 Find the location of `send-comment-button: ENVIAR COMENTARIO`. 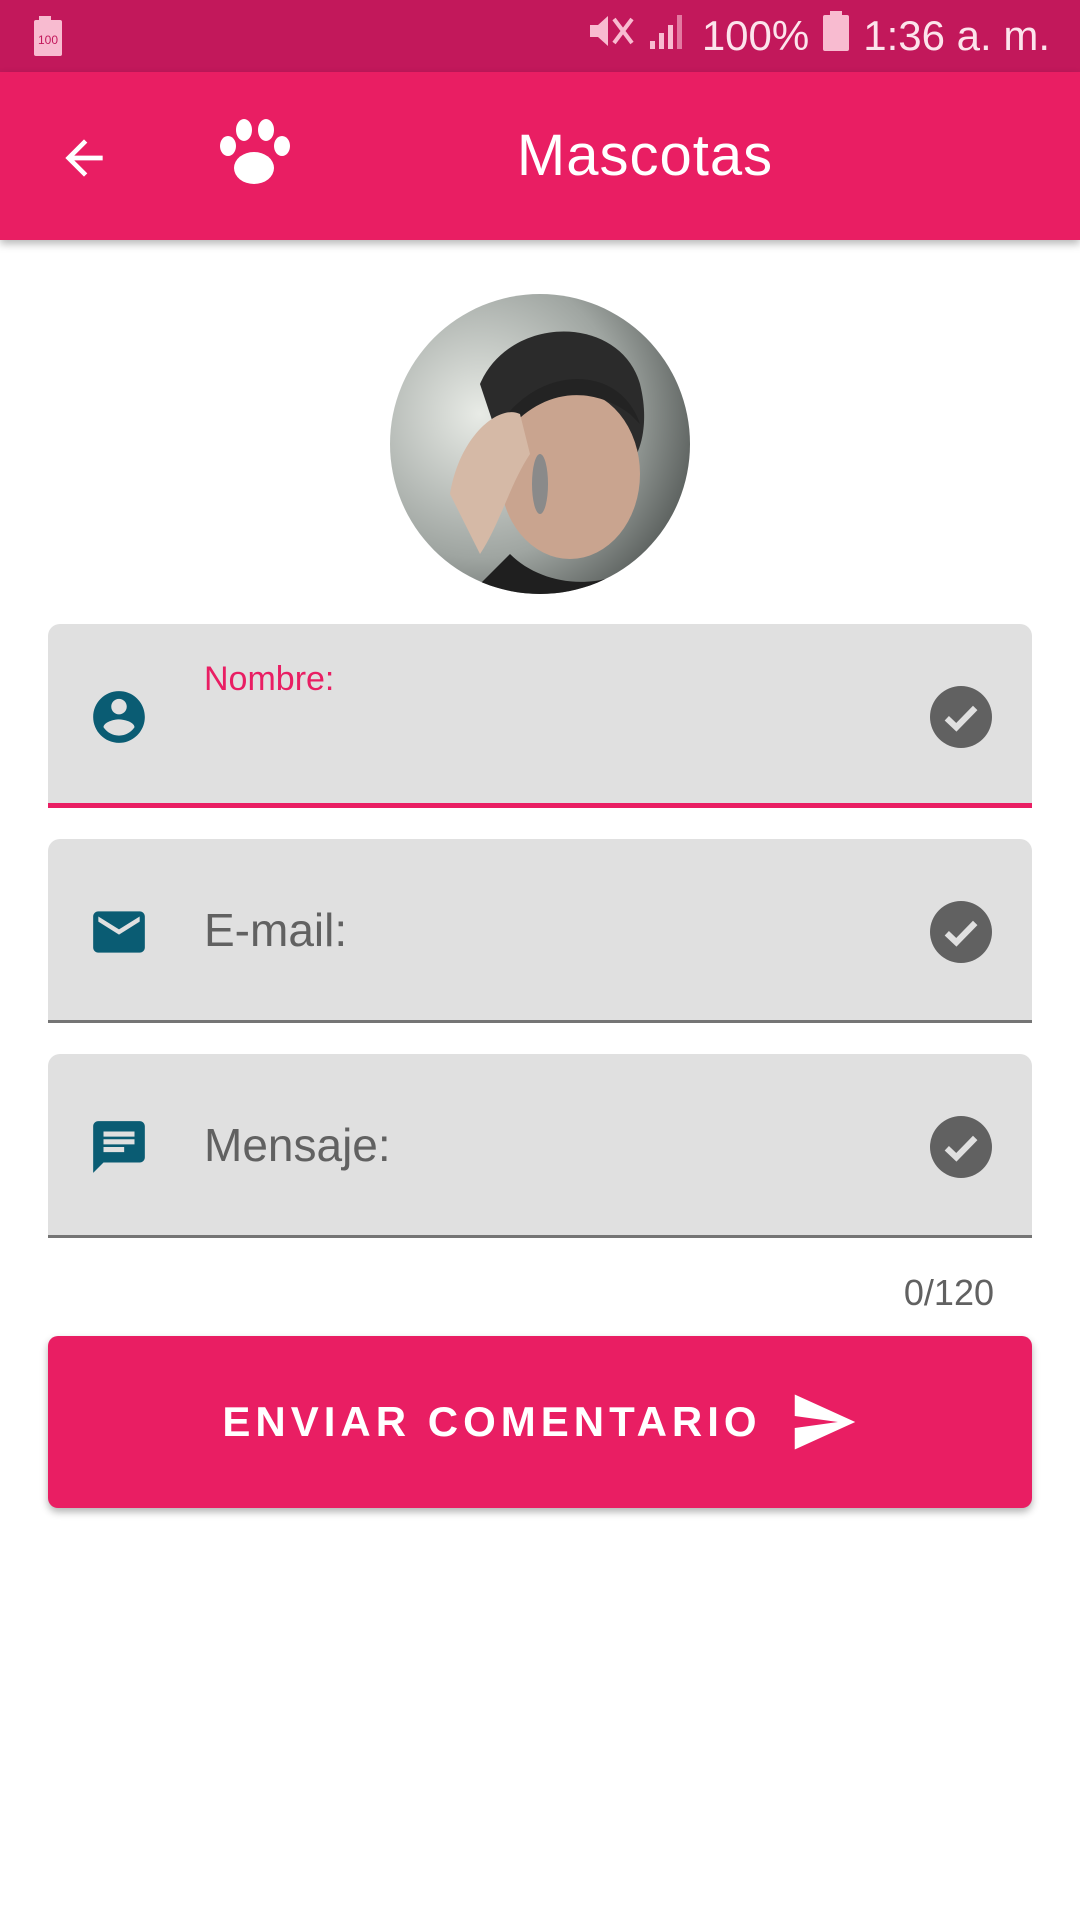

send-comment-button: ENVIAR COMENTARIO is located at coordinates (540, 1422).